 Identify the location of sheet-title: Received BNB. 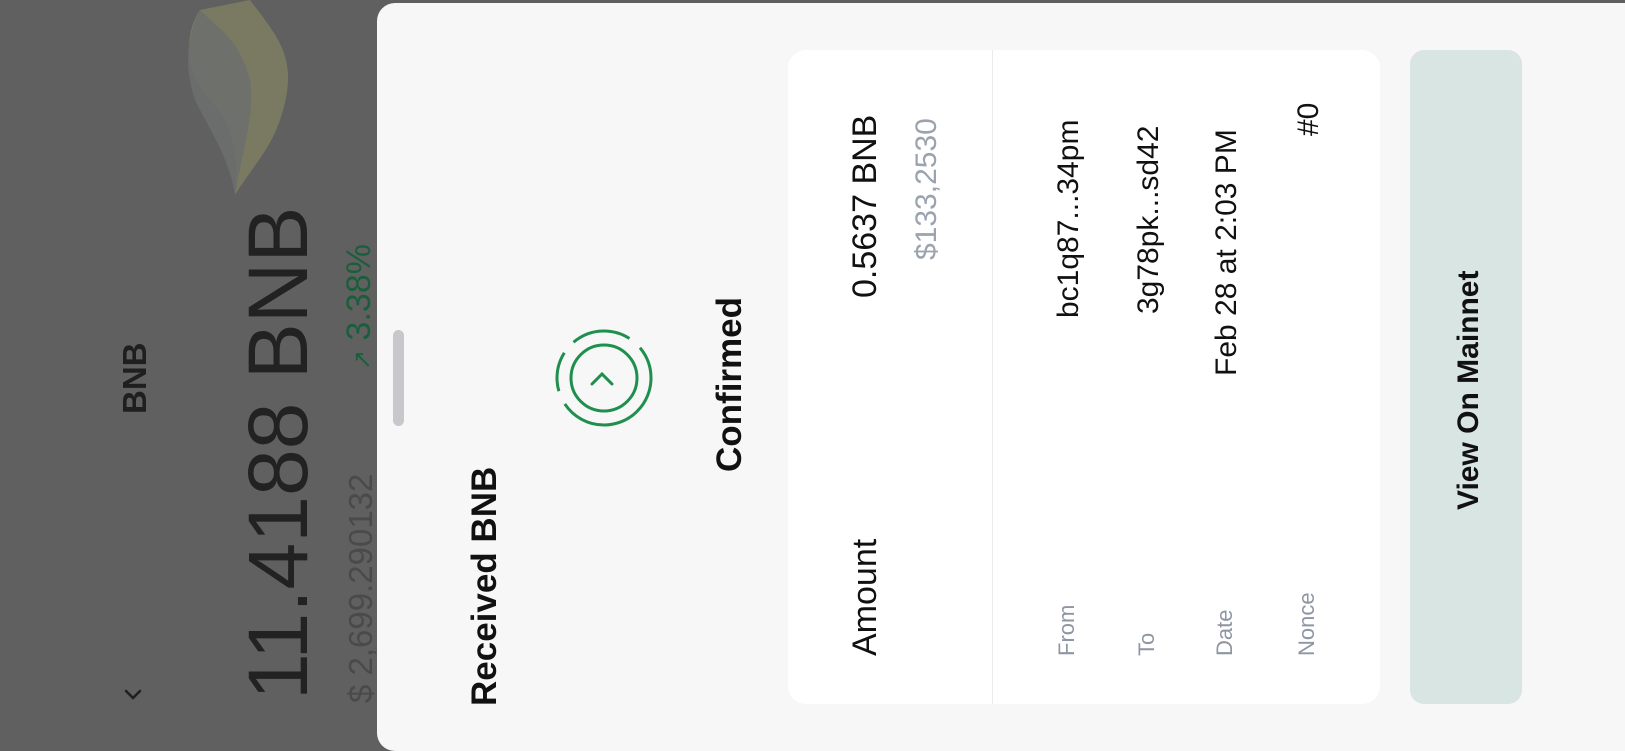
(484, 586).